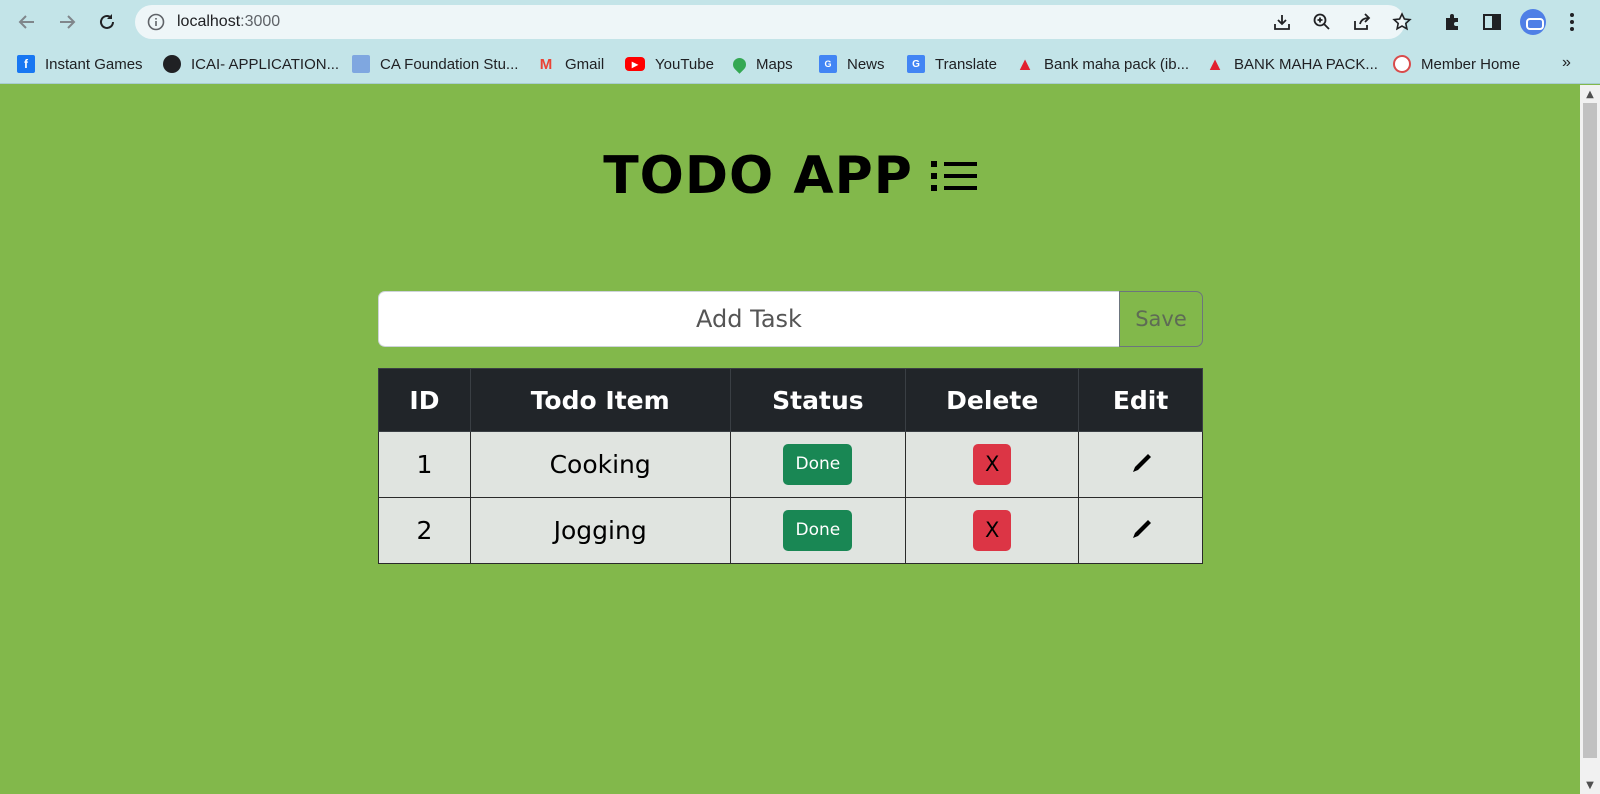 The image size is (1600, 794). Describe the element at coordinates (1362, 22) in the screenshot. I see `share-icon` at that location.